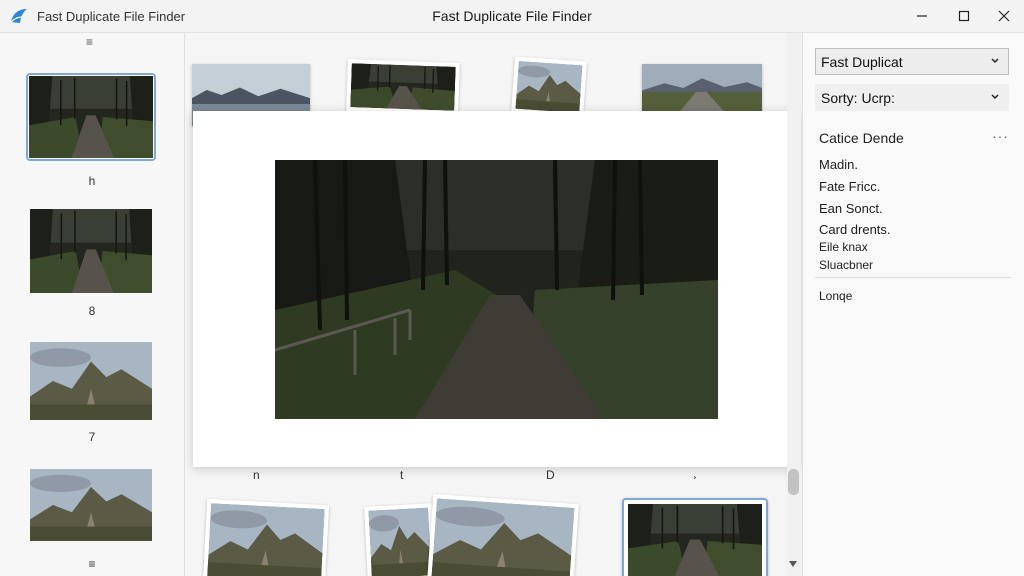 Image resolution: width=1024 pixels, height=576 pixels. What do you see at coordinates (89, 42) in the screenshot?
I see `left-menu-icon: ≡` at bounding box center [89, 42].